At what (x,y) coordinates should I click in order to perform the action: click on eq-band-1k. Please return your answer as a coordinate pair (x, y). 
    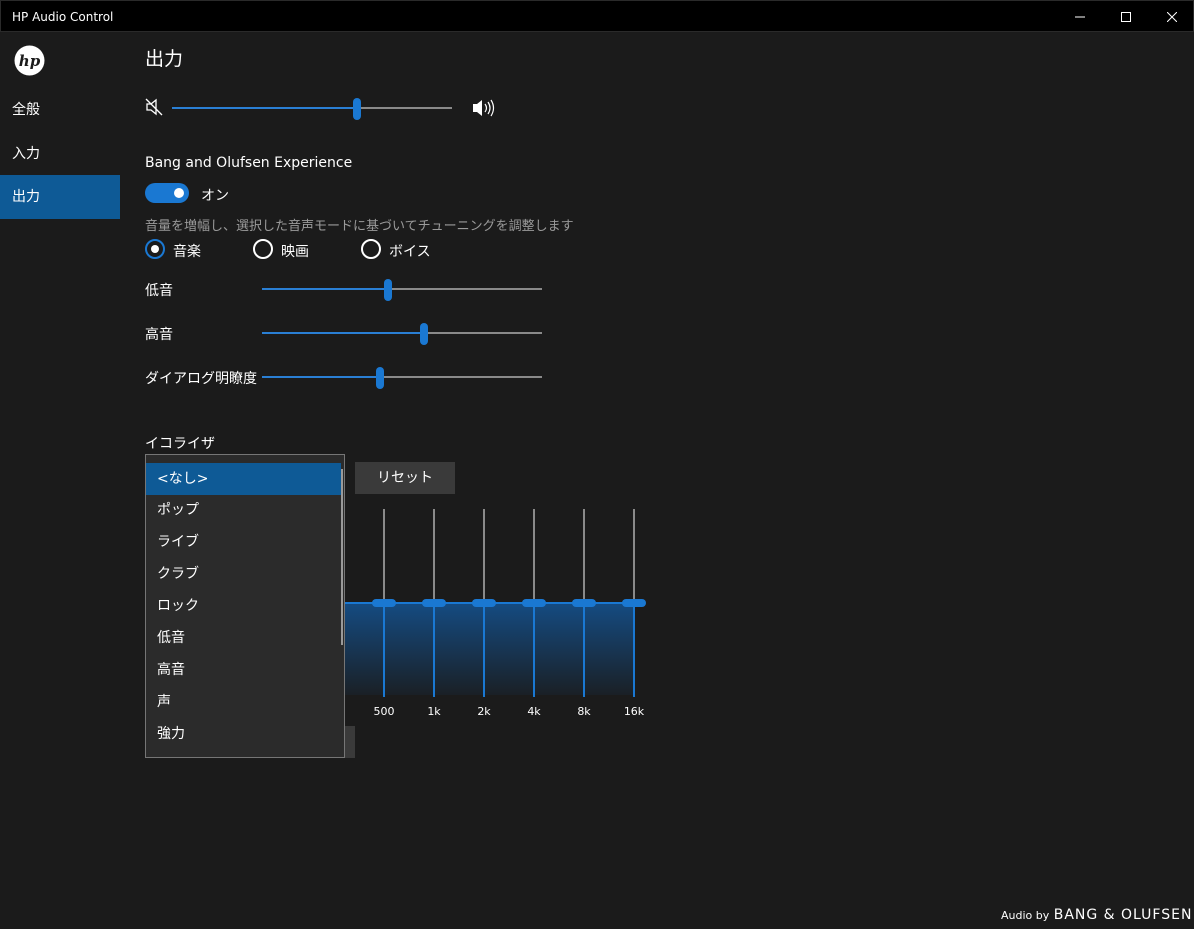
    Looking at the image, I should click on (434, 601).